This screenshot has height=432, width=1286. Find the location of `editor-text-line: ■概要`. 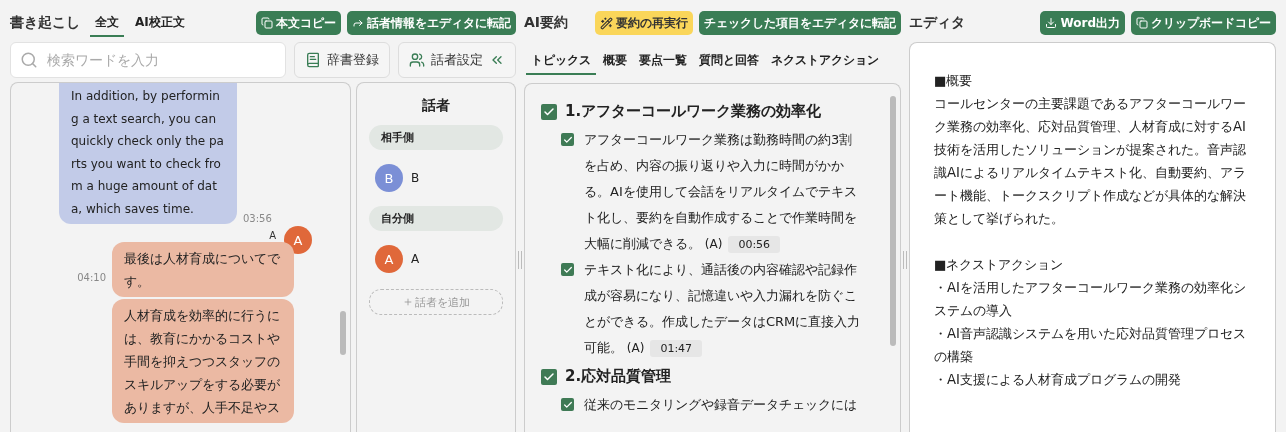

editor-text-line: ■概要 is located at coordinates (954, 81).